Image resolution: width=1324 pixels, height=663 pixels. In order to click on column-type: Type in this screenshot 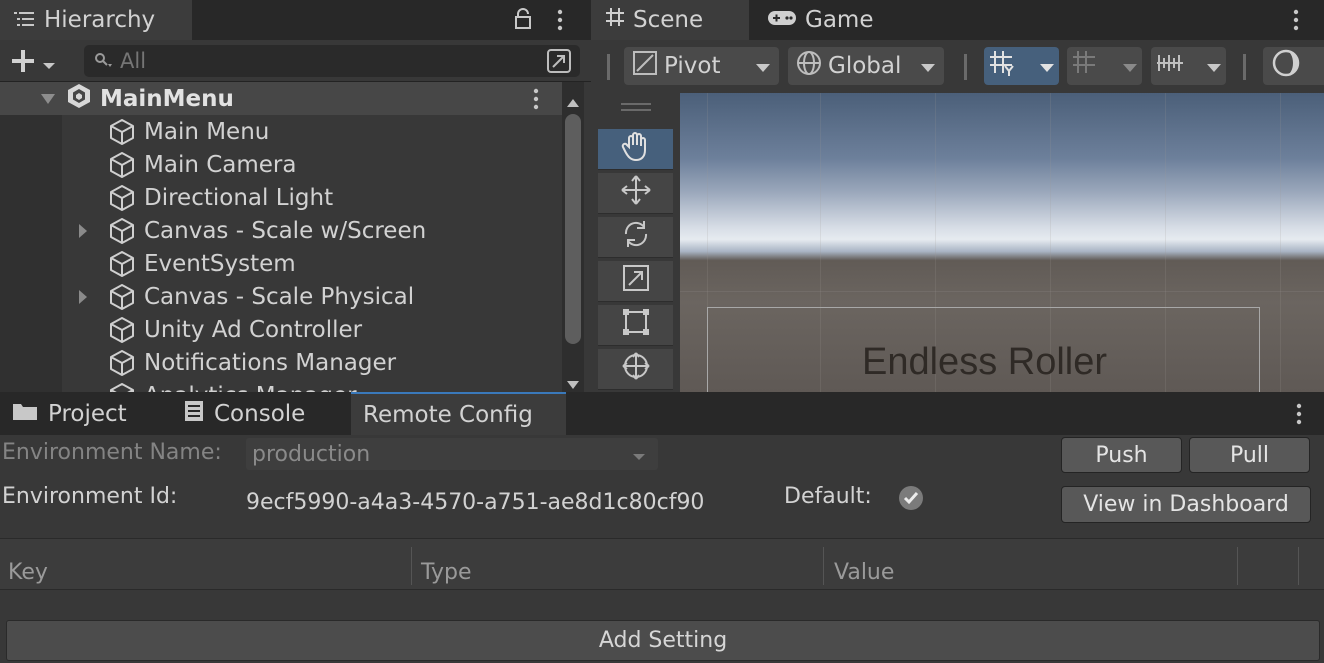, I will do `click(446, 565)`.